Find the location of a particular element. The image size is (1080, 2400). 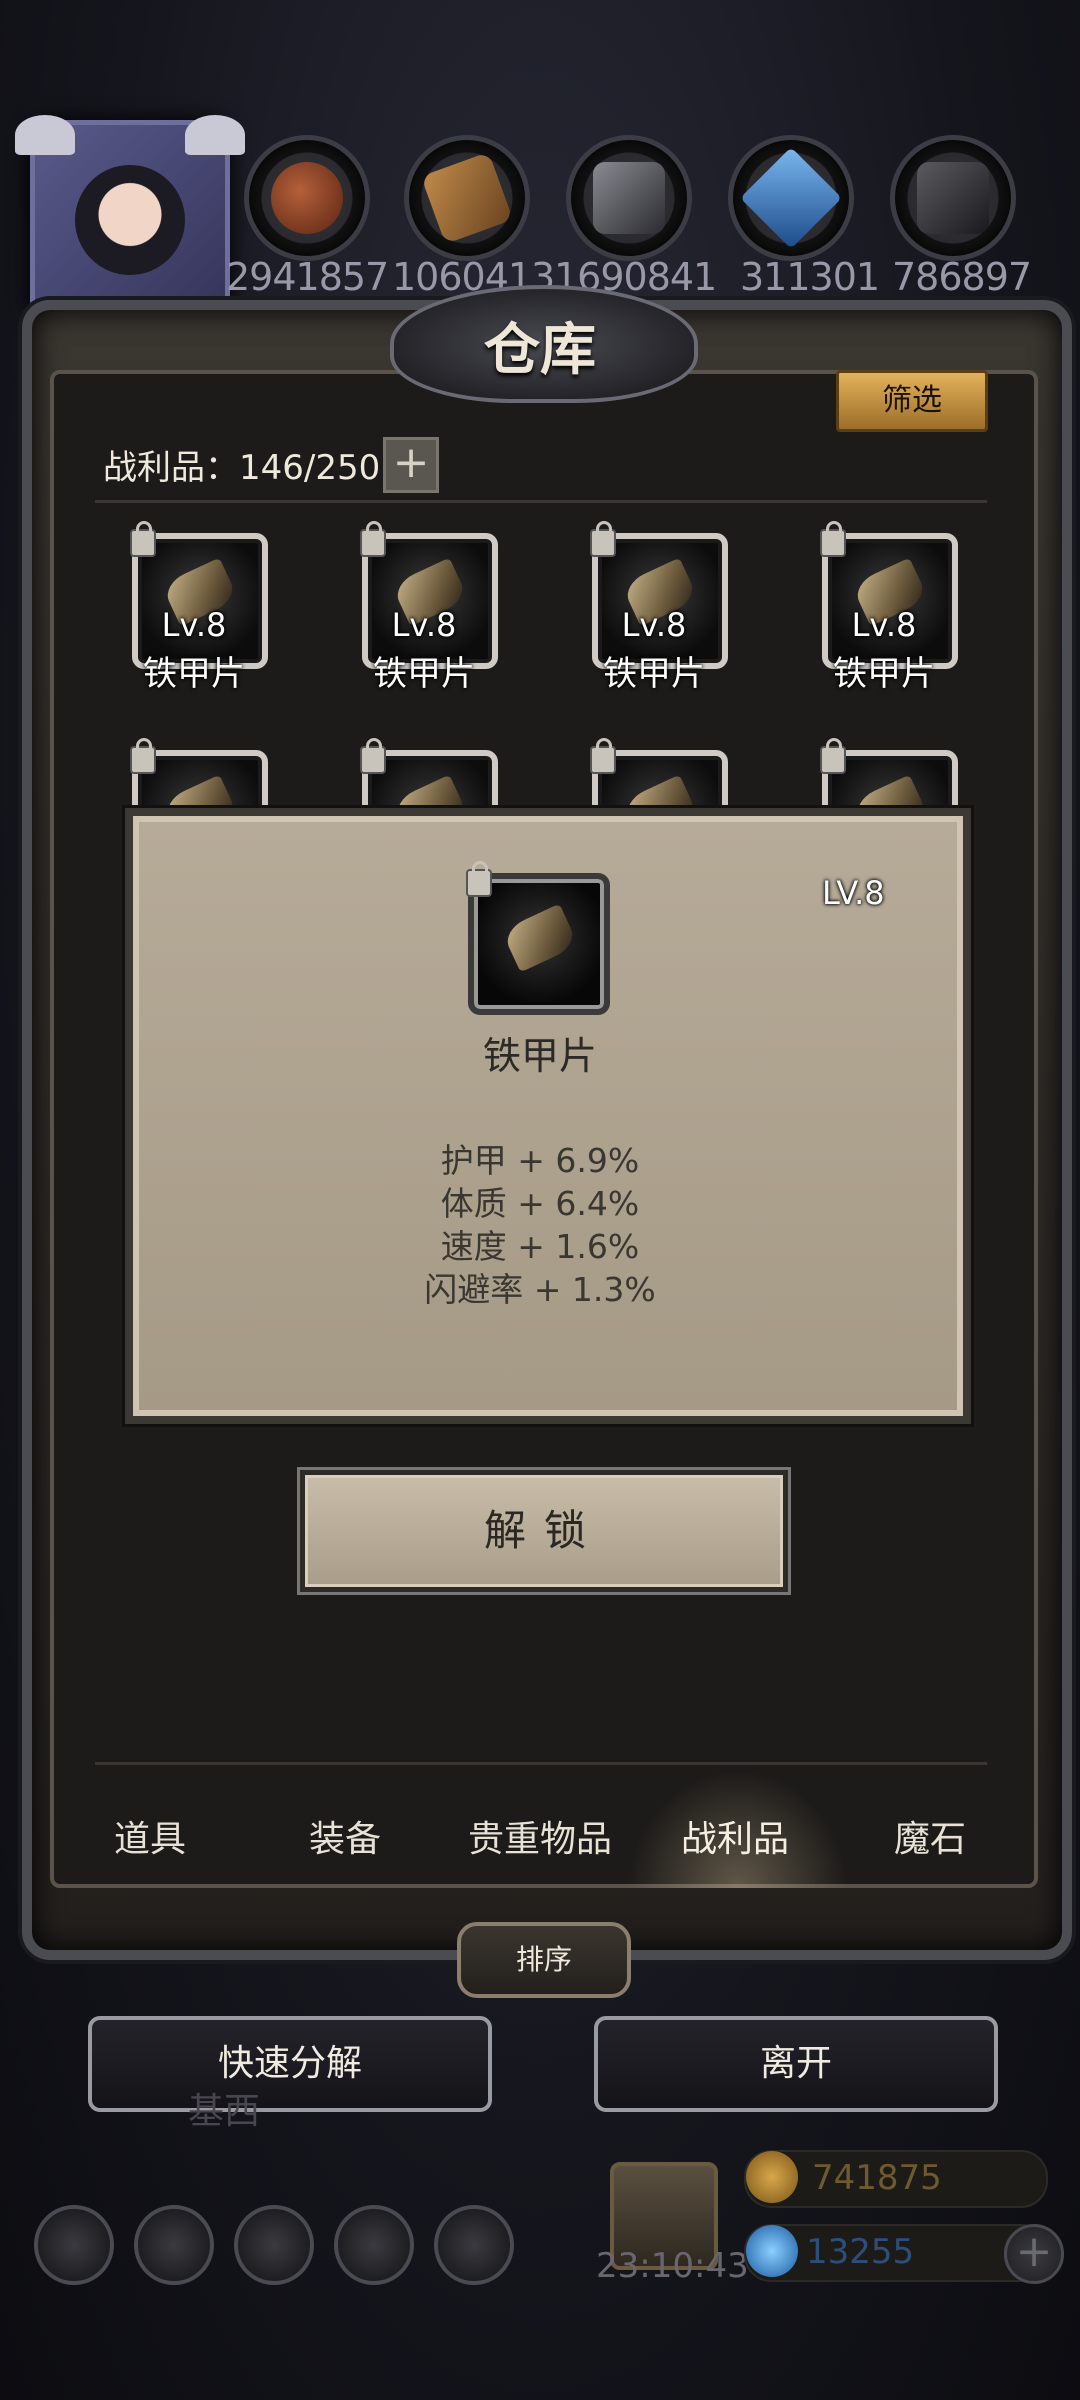

gold-amount: 741875 is located at coordinates (877, 2178).